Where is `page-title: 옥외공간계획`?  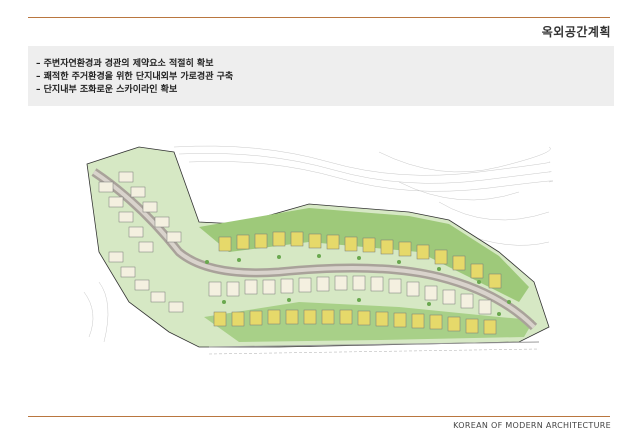
page-title: 옥외공간계획 is located at coordinates (576, 32).